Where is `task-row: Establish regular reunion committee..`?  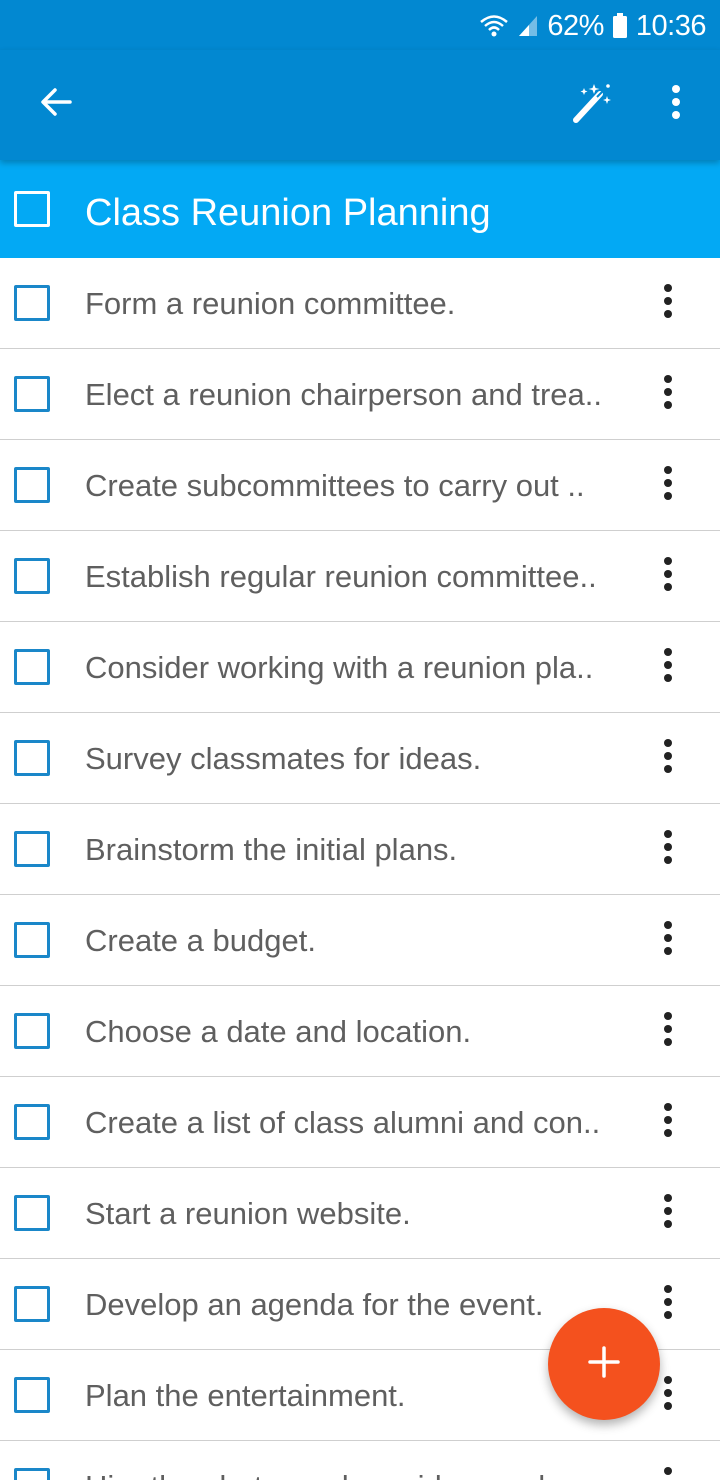 task-row: Establish regular reunion committee.. is located at coordinates (360, 576).